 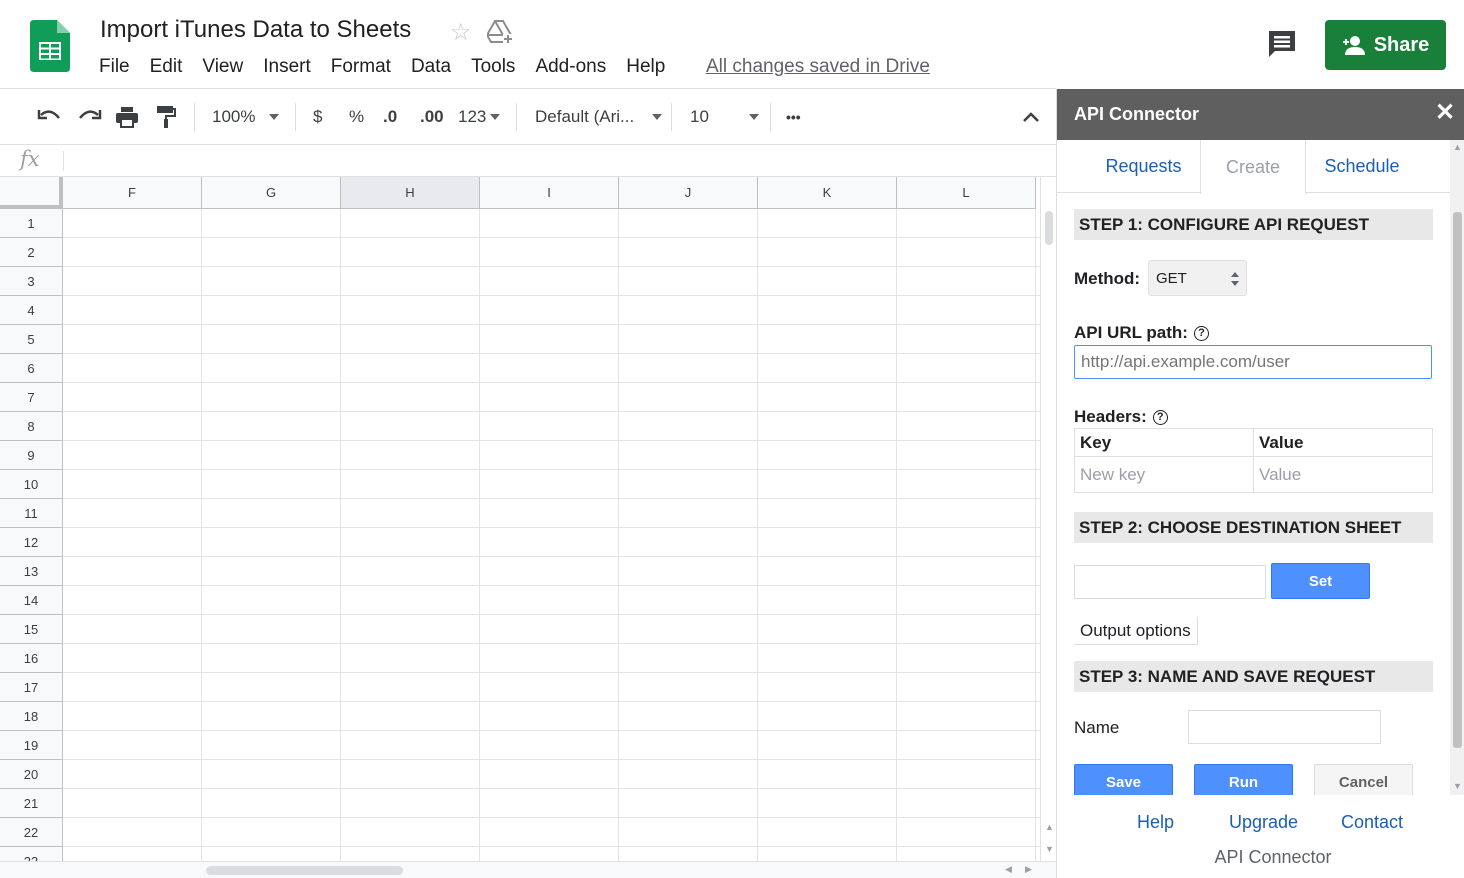 What do you see at coordinates (166, 117) in the screenshot?
I see `paint-format-button` at bounding box center [166, 117].